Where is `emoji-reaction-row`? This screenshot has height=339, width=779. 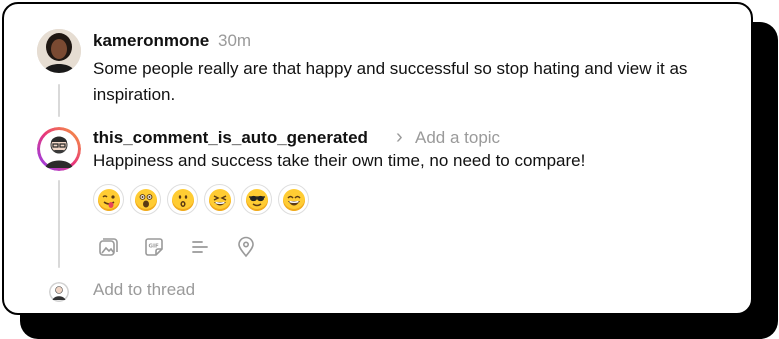 emoji-reaction-row is located at coordinates (201, 199).